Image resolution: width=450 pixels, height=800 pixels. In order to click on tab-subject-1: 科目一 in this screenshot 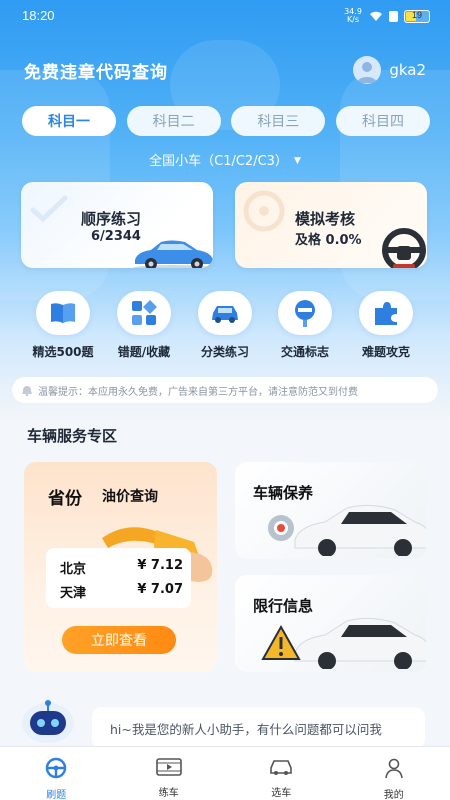, I will do `click(69, 121)`.